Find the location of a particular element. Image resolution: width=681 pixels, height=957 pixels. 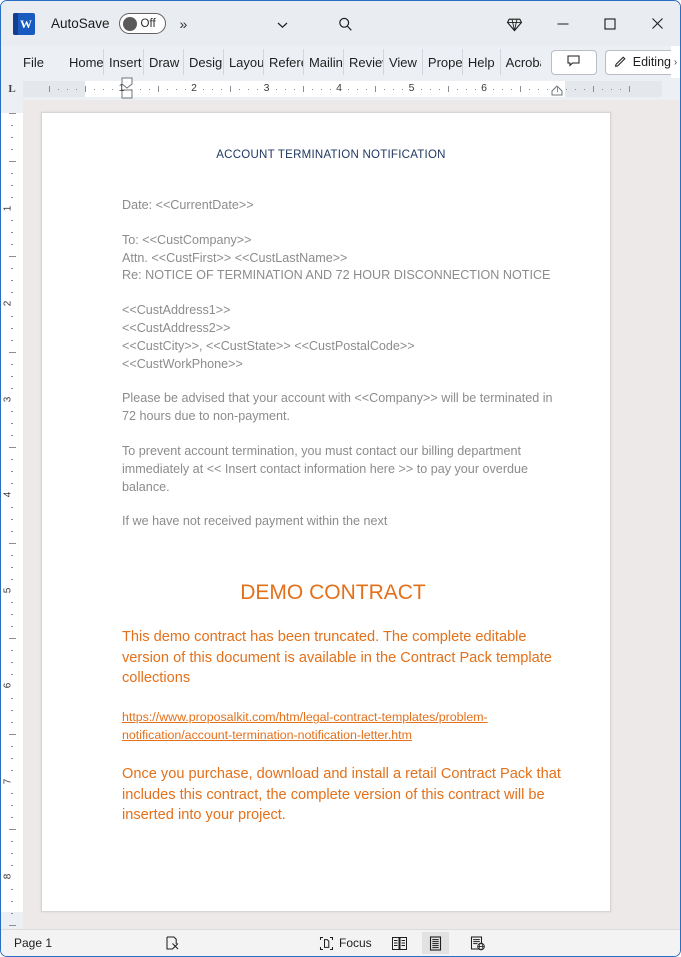

vertical-ruler-number: 6 is located at coordinates (8, 685).